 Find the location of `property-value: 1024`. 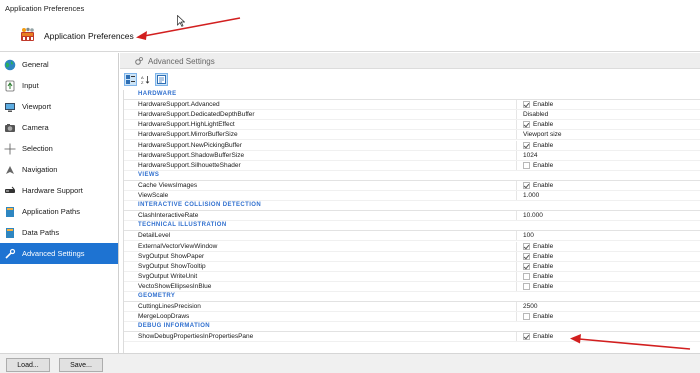

property-value: 1024 is located at coordinates (530, 155).